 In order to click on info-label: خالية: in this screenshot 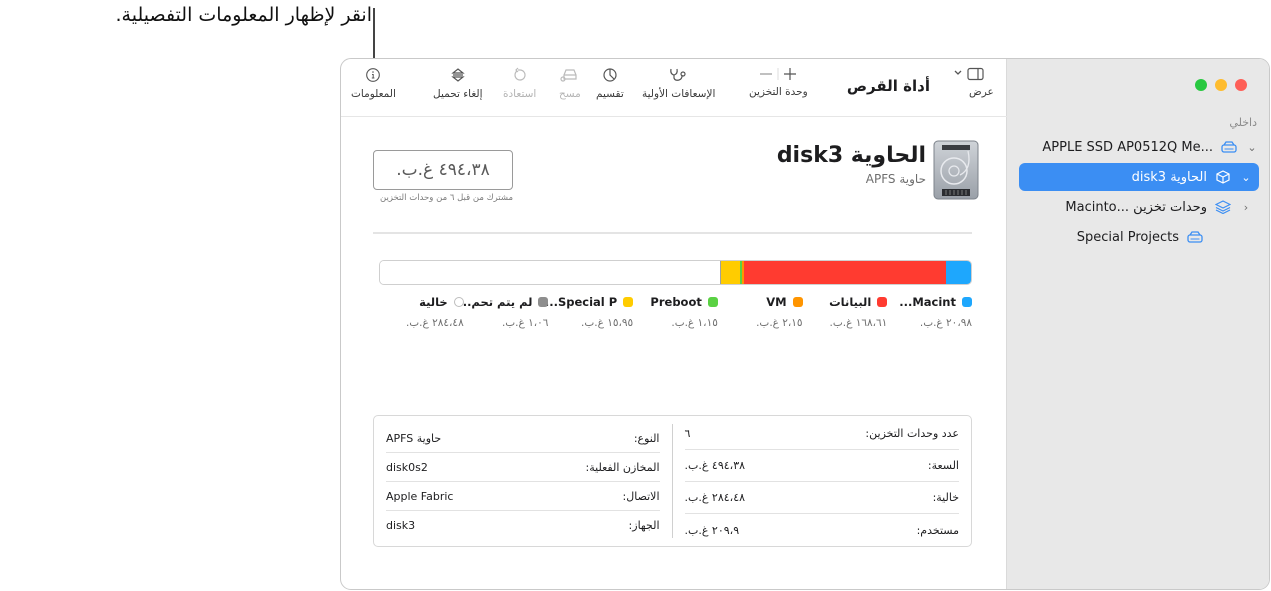, I will do `click(945, 497)`.